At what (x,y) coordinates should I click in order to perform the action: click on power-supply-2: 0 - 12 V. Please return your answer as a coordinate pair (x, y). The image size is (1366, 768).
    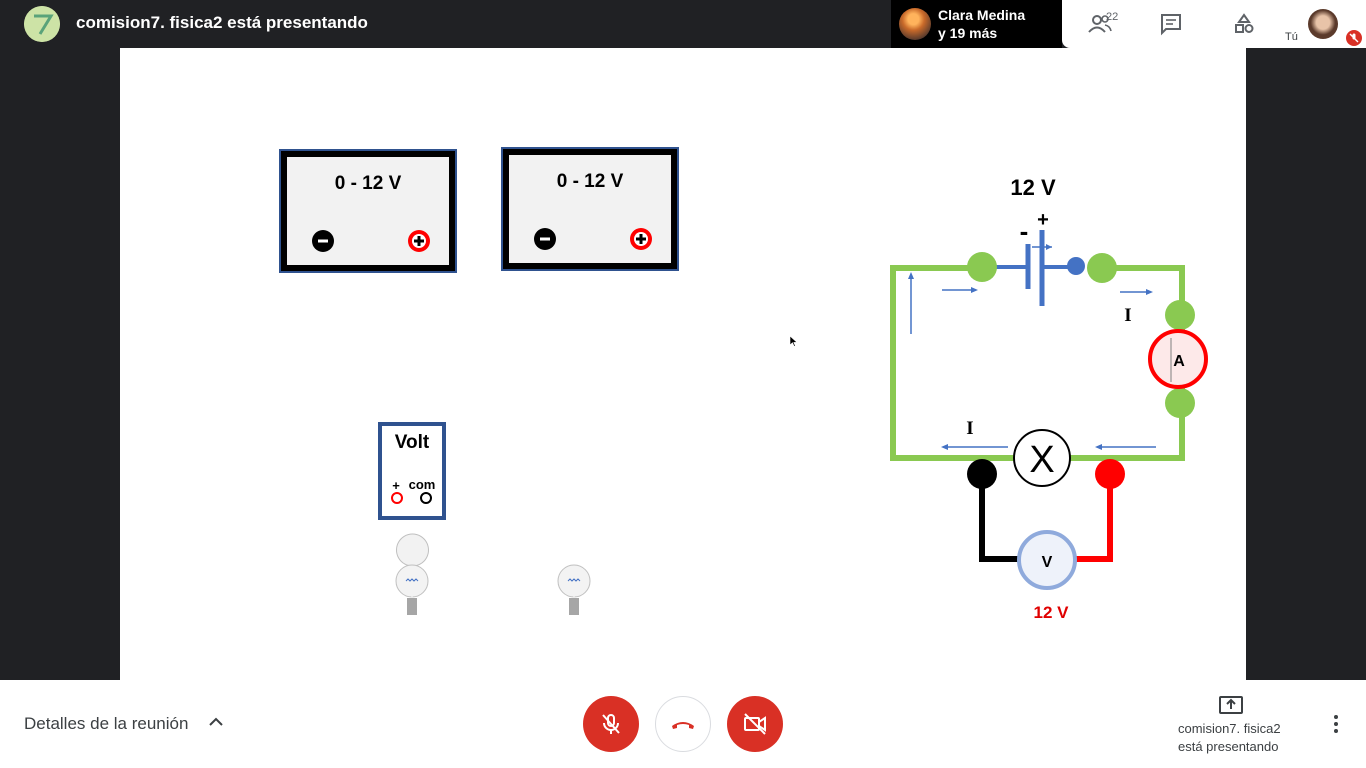
    Looking at the image, I should click on (590, 209).